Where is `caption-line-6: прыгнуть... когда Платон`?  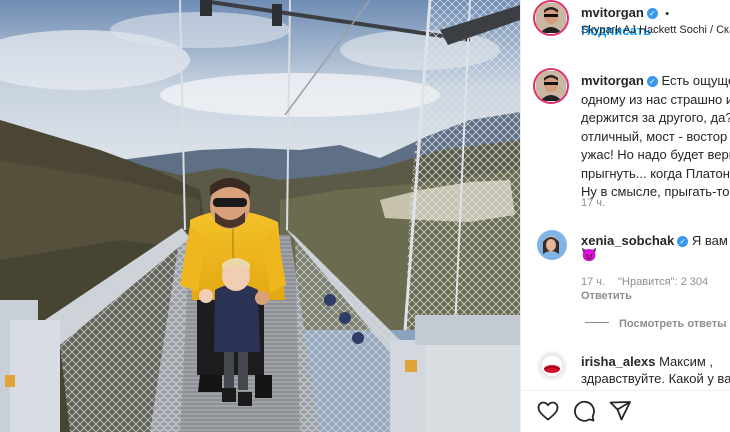 caption-line-6: прыгнуть... когда Платон is located at coordinates (655, 173).